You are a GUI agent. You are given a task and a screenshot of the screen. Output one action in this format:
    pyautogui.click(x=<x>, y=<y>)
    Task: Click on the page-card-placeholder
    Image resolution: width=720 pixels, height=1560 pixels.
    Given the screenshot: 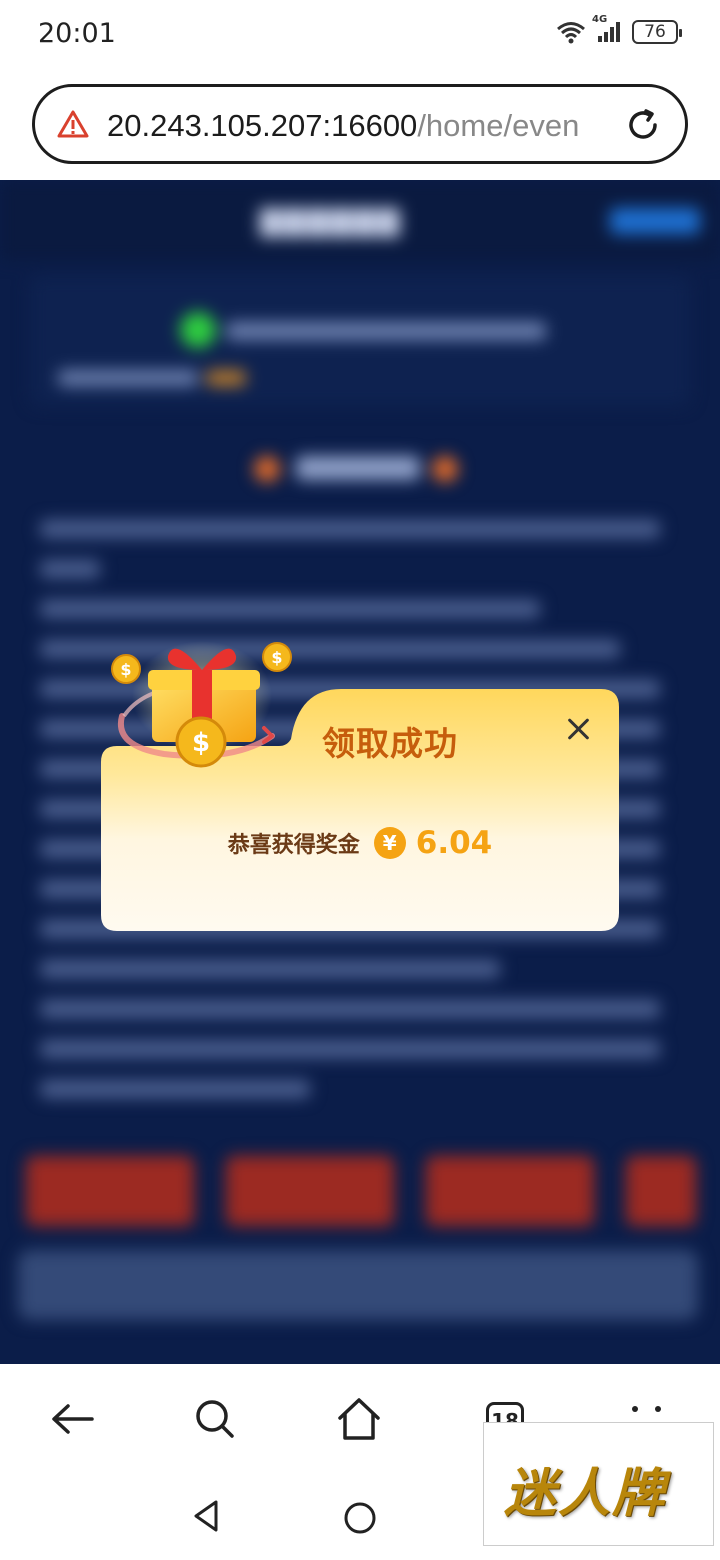 What is the action you would take?
    pyautogui.click(x=360, y=341)
    